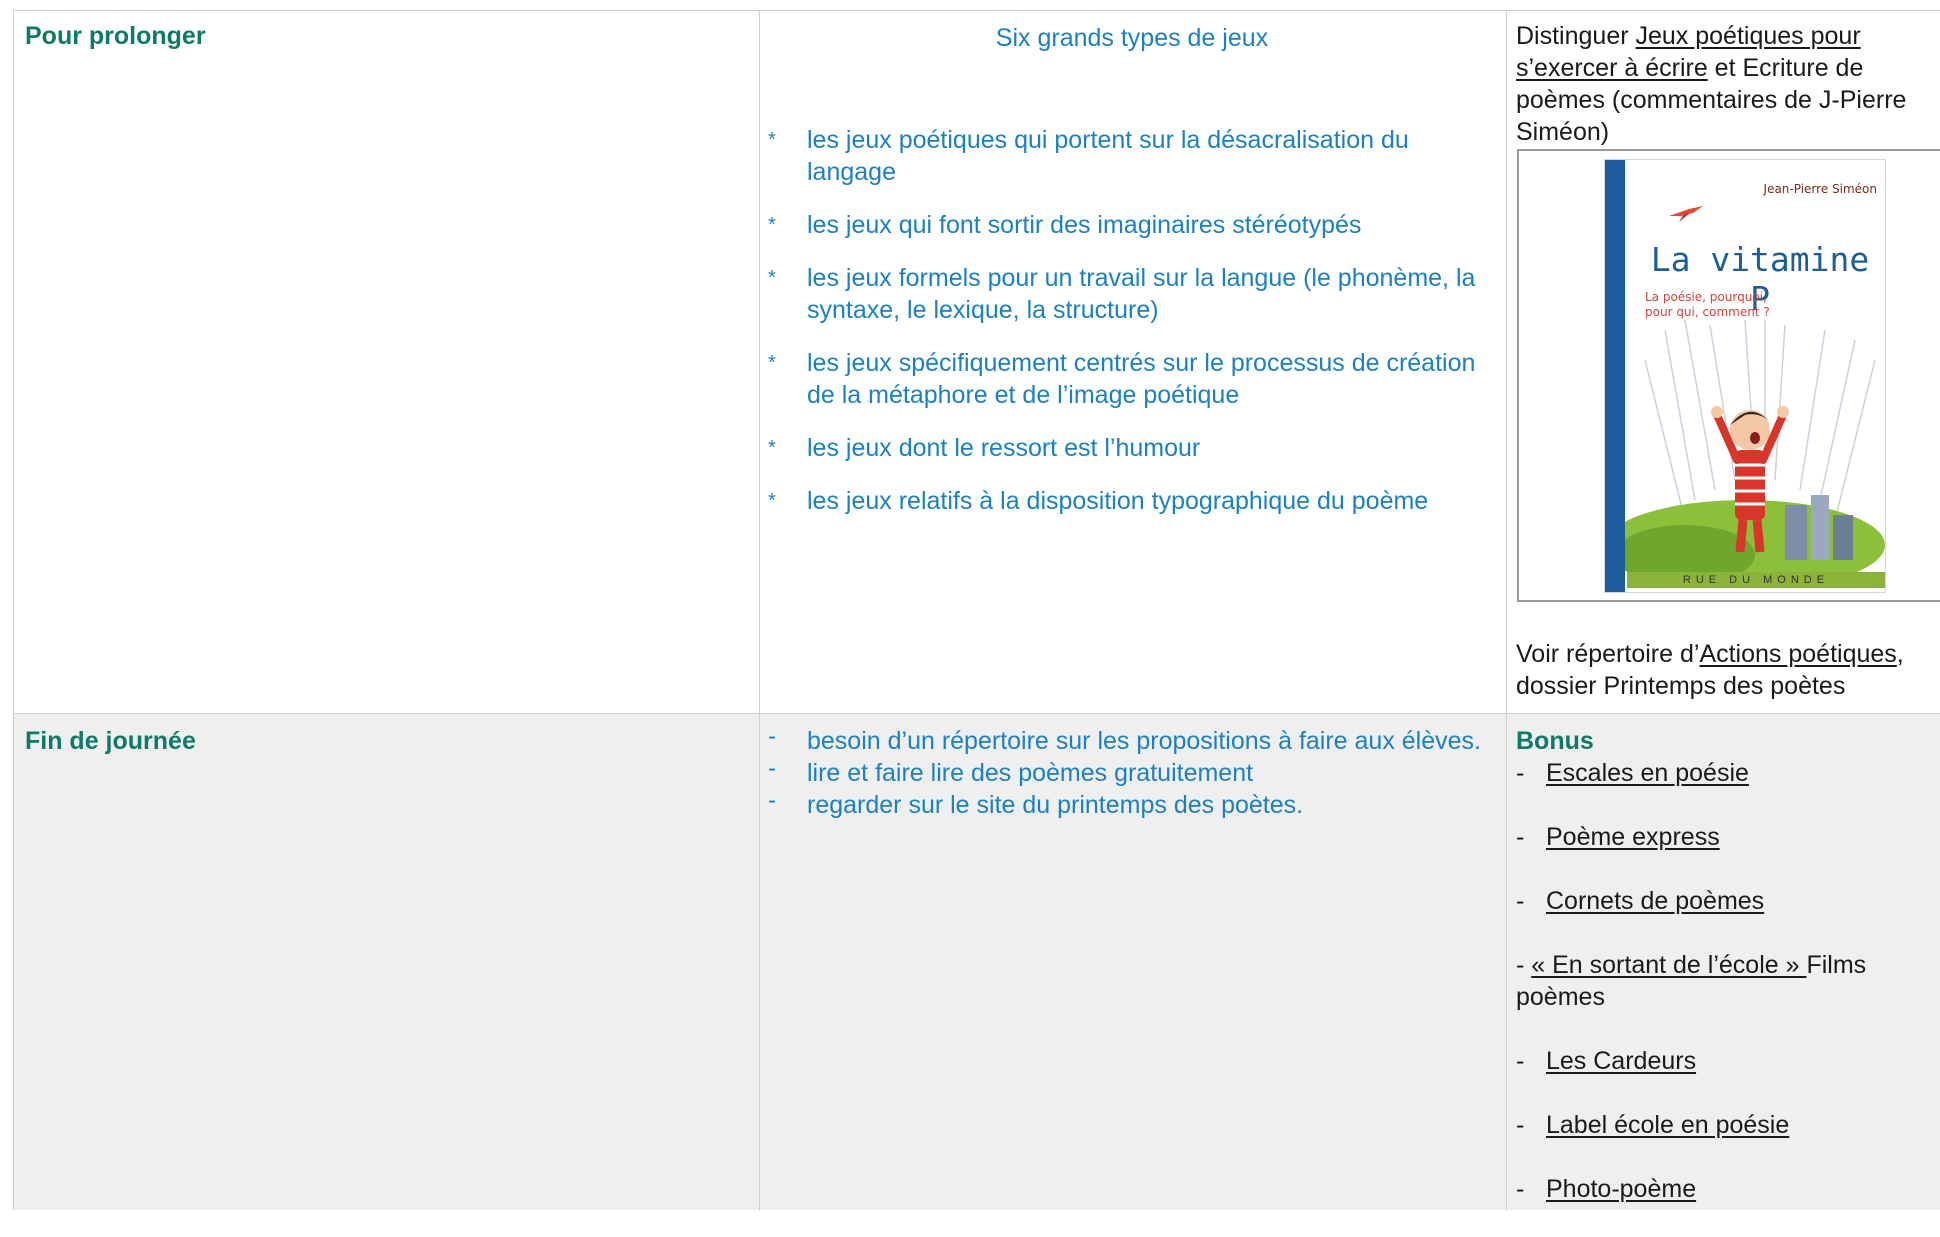  What do you see at coordinates (110, 741) in the screenshot?
I see `row-label-fin-de-journee: Fin de journée` at bounding box center [110, 741].